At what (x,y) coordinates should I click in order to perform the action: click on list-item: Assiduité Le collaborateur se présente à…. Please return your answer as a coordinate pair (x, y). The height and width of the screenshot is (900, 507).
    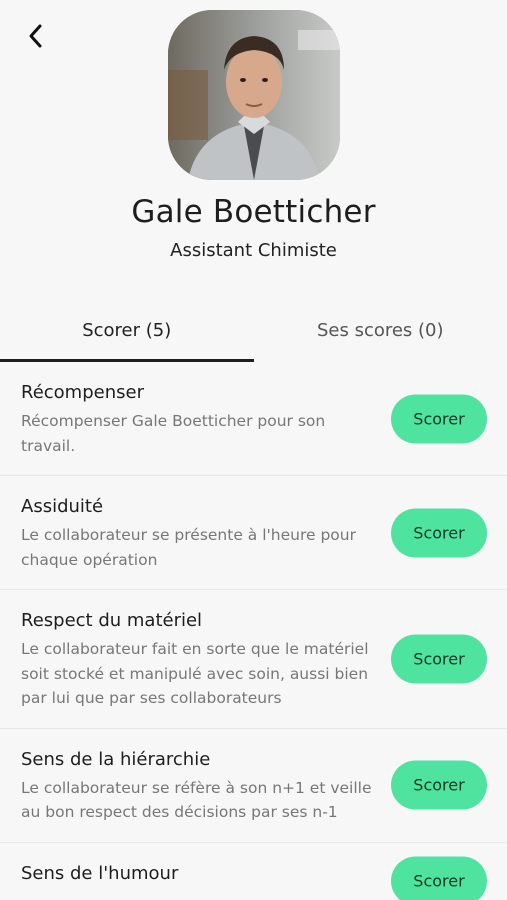
    Looking at the image, I should click on (253, 533).